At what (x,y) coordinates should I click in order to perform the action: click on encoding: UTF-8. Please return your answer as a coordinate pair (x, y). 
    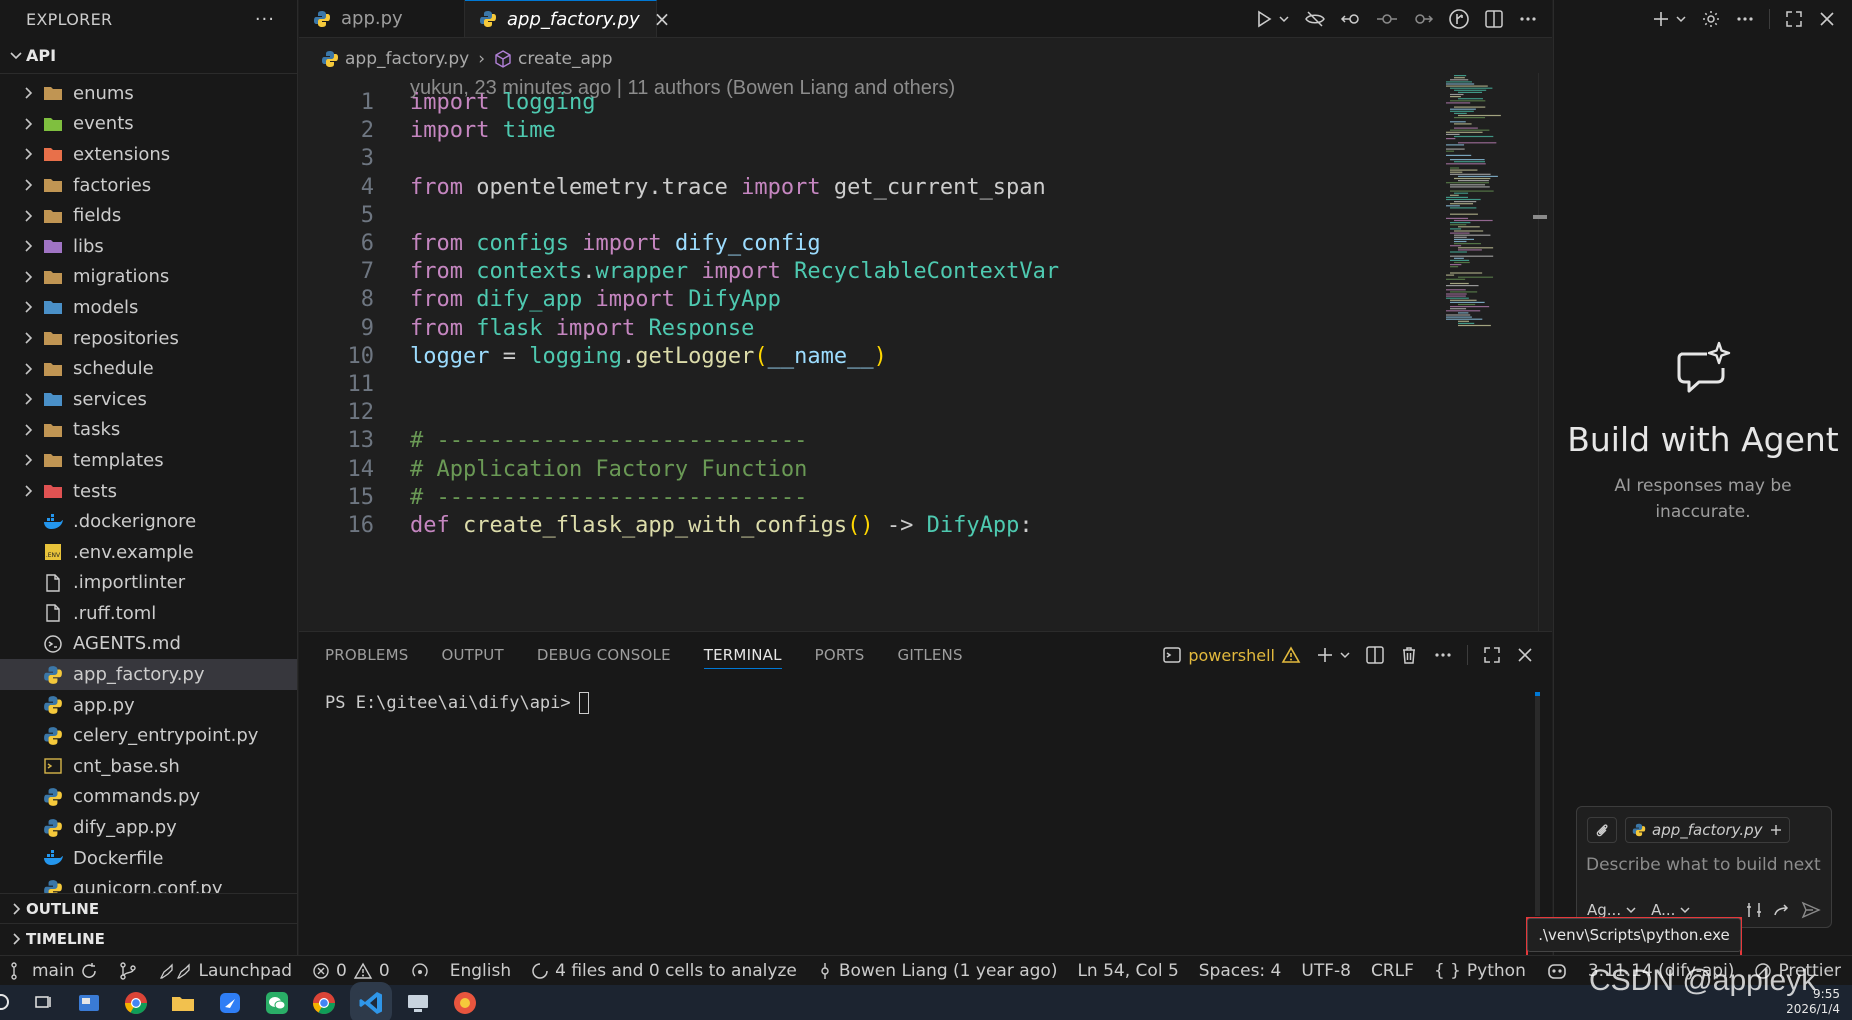
    Looking at the image, I should click on (1326, 971).